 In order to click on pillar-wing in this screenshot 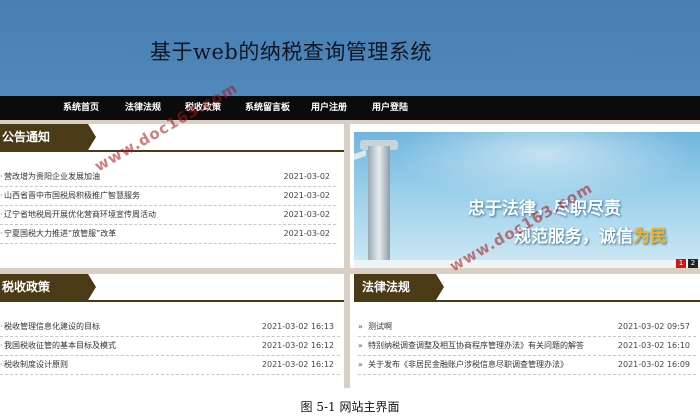, I will do `click(360, 155)`.